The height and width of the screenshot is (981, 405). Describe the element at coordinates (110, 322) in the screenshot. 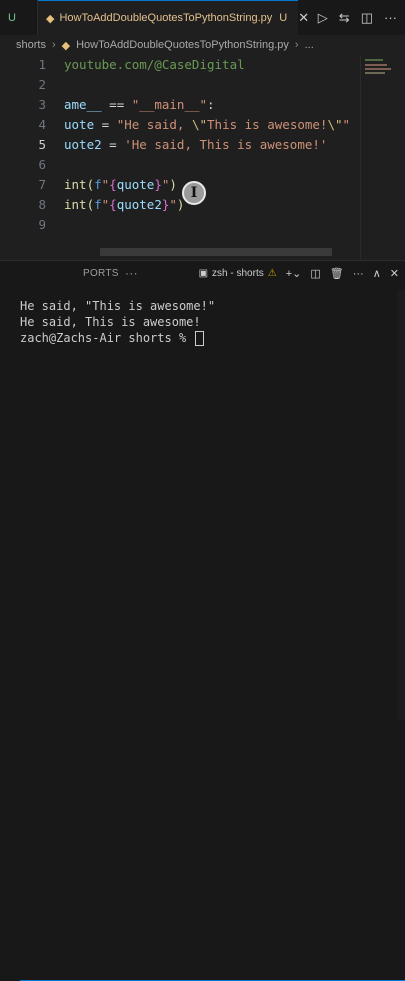

I see `terminal-line: He said, This is awesome!` at that location.